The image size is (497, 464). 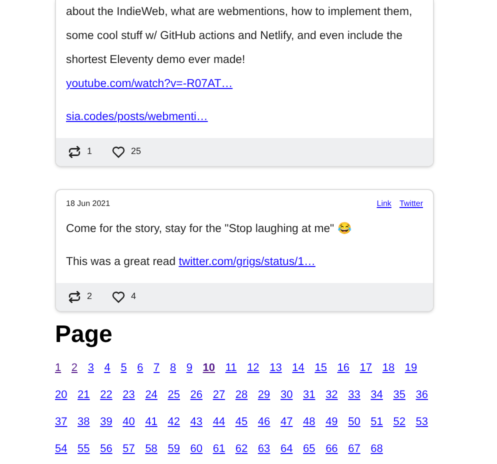 What do you see at coordinates (174, 422) in the screenshot?
I see `page-link: 42` at bounding box center [174, 422].